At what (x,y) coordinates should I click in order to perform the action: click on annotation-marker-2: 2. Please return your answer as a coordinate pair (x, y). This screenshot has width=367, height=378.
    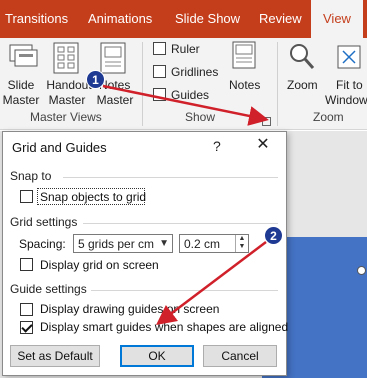
    Looking at the image, I should click on (273, 235).